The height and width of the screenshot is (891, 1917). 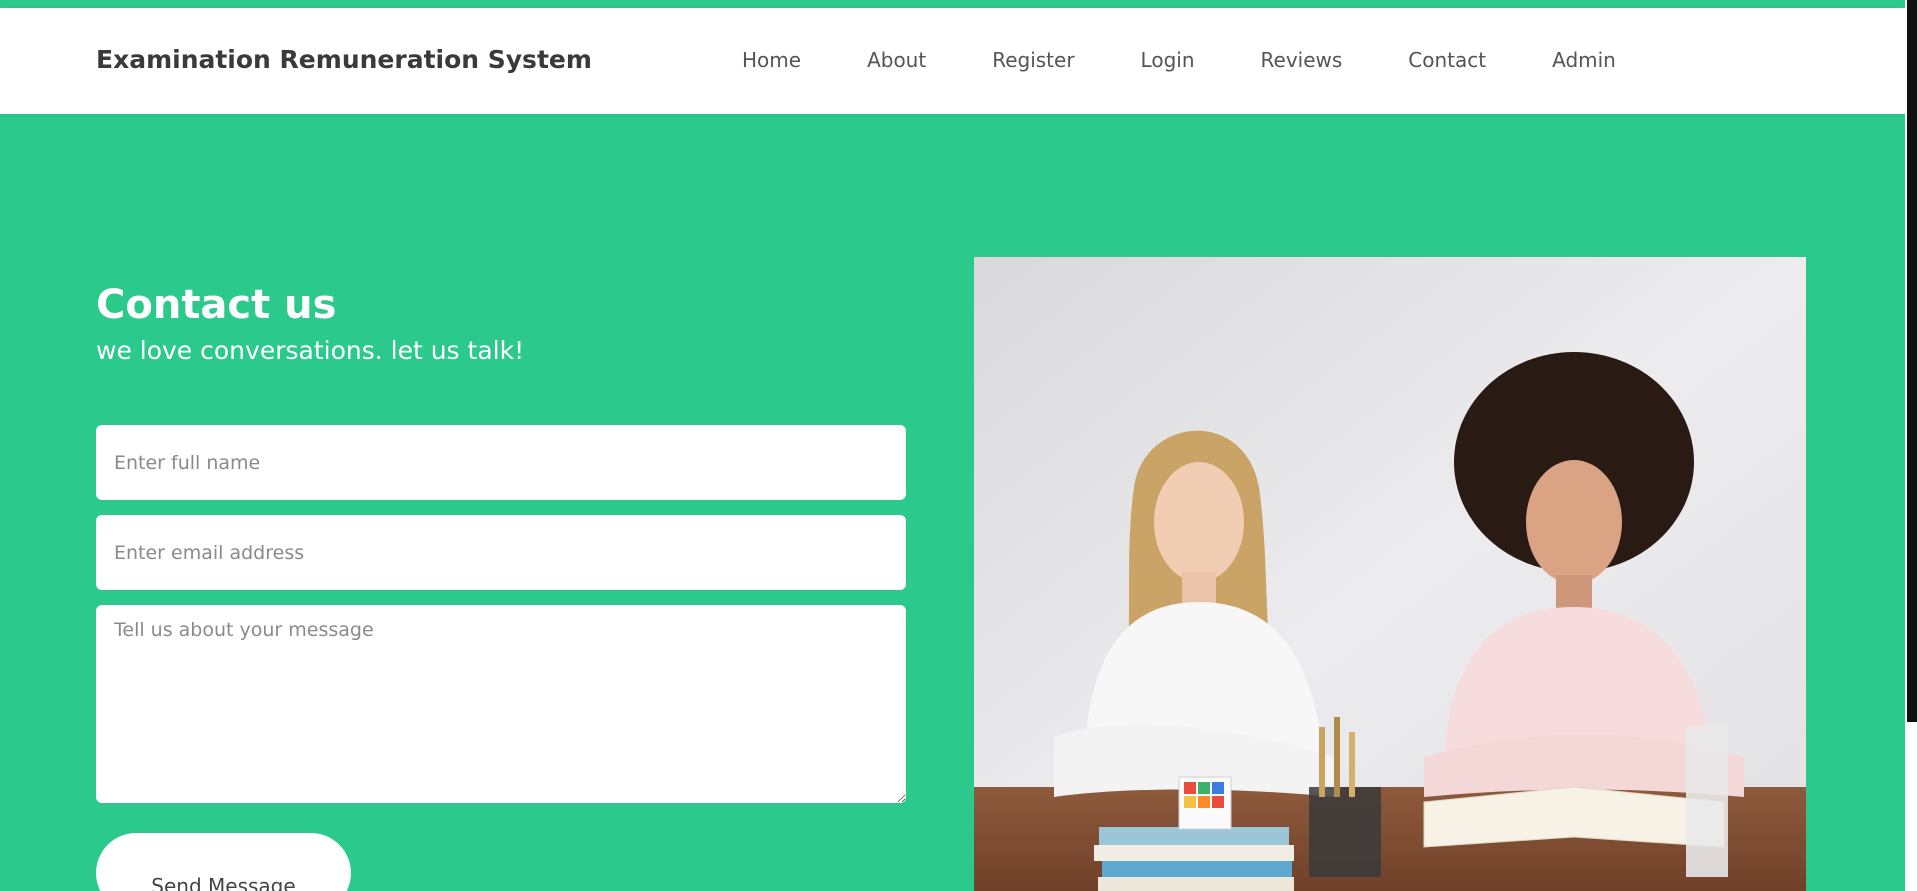 What do you see at coordinates (501, 552) in the screenshot?
I see `email-input` at bounding box center [501, 552].